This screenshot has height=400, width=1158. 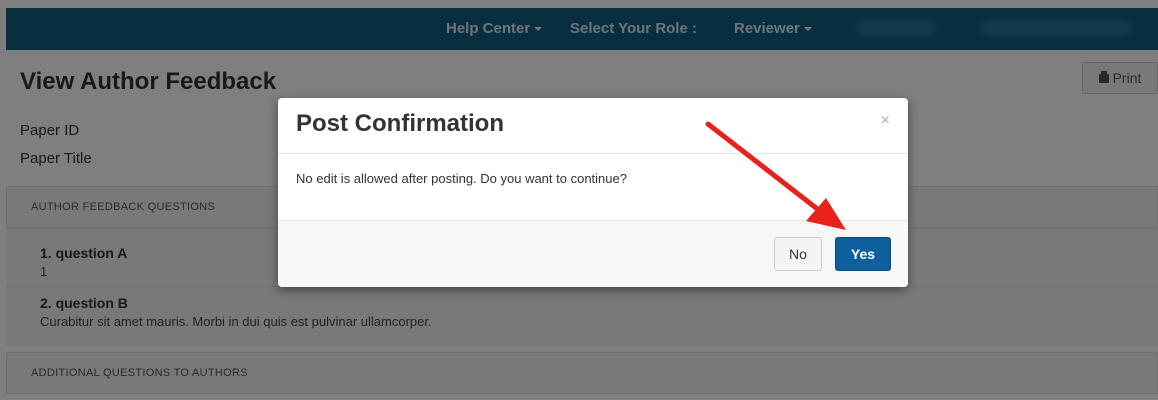 I want to click on modal-footer: No Yes, so click(x=593, y=253).